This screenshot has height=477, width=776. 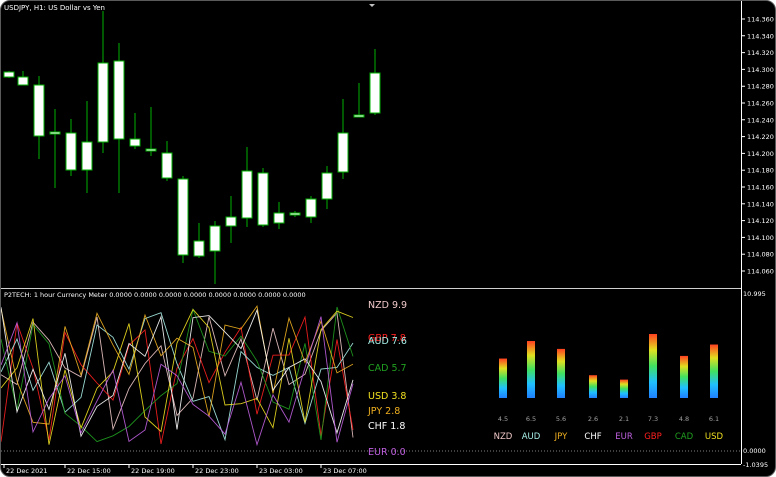 What do you see at coordinates (561, 419) in the screenshot?
I see `meter-value-jpy: 5.6` at bounding box center [561, 419].